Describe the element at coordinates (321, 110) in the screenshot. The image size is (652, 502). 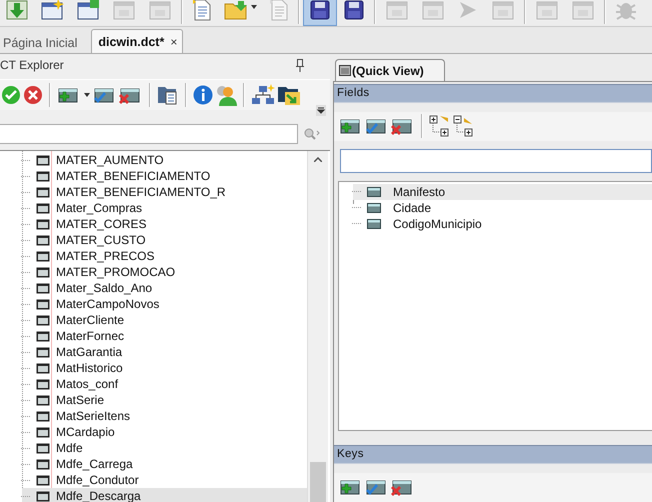
I see `overflow-chevron-icon` at that location.